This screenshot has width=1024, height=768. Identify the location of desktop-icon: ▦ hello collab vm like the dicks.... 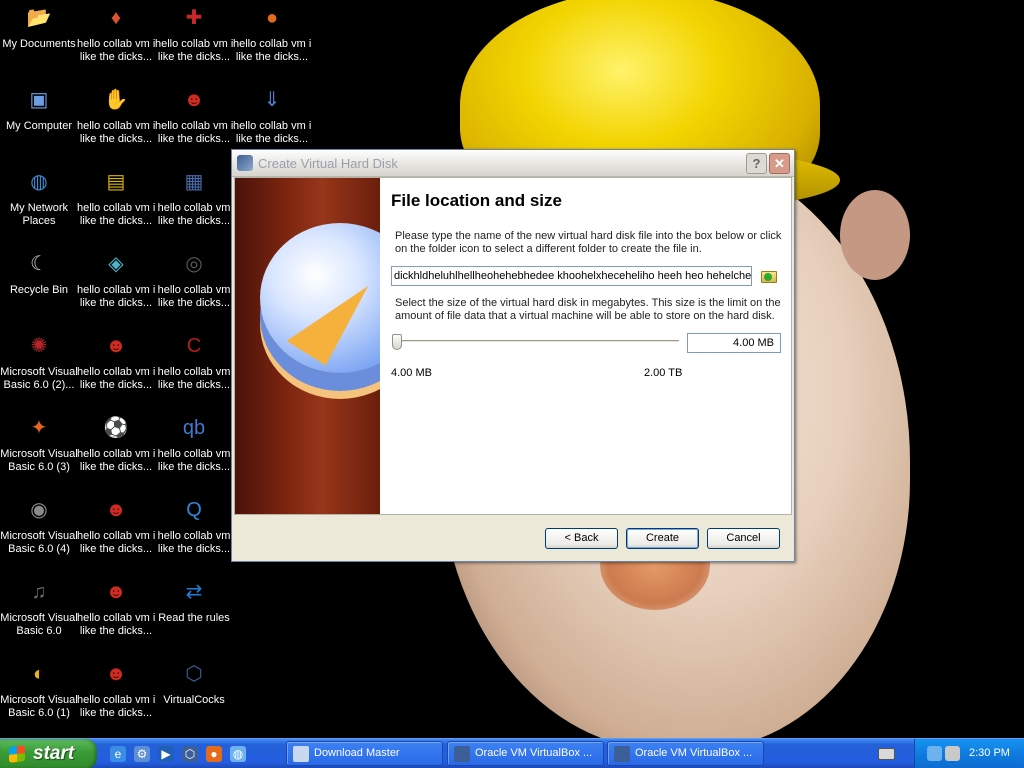
(194, 204).